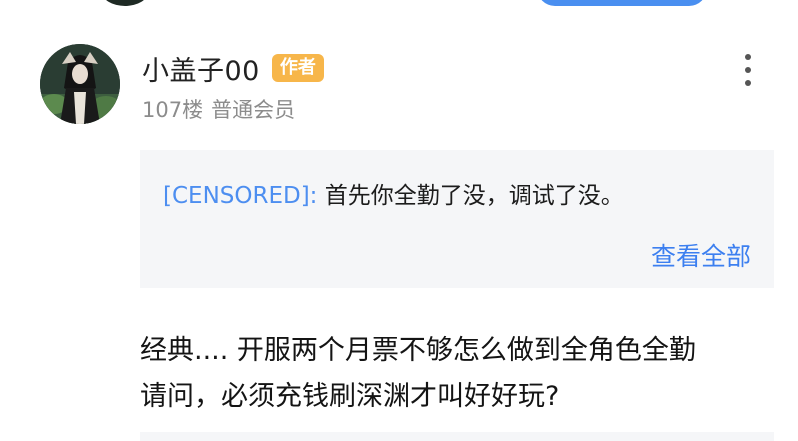 The image size is (798, 441). What do you see at coordinates (173, 110) in the screenshot?
I see `floor-number: 107楼` at bounding box center [173, 110].